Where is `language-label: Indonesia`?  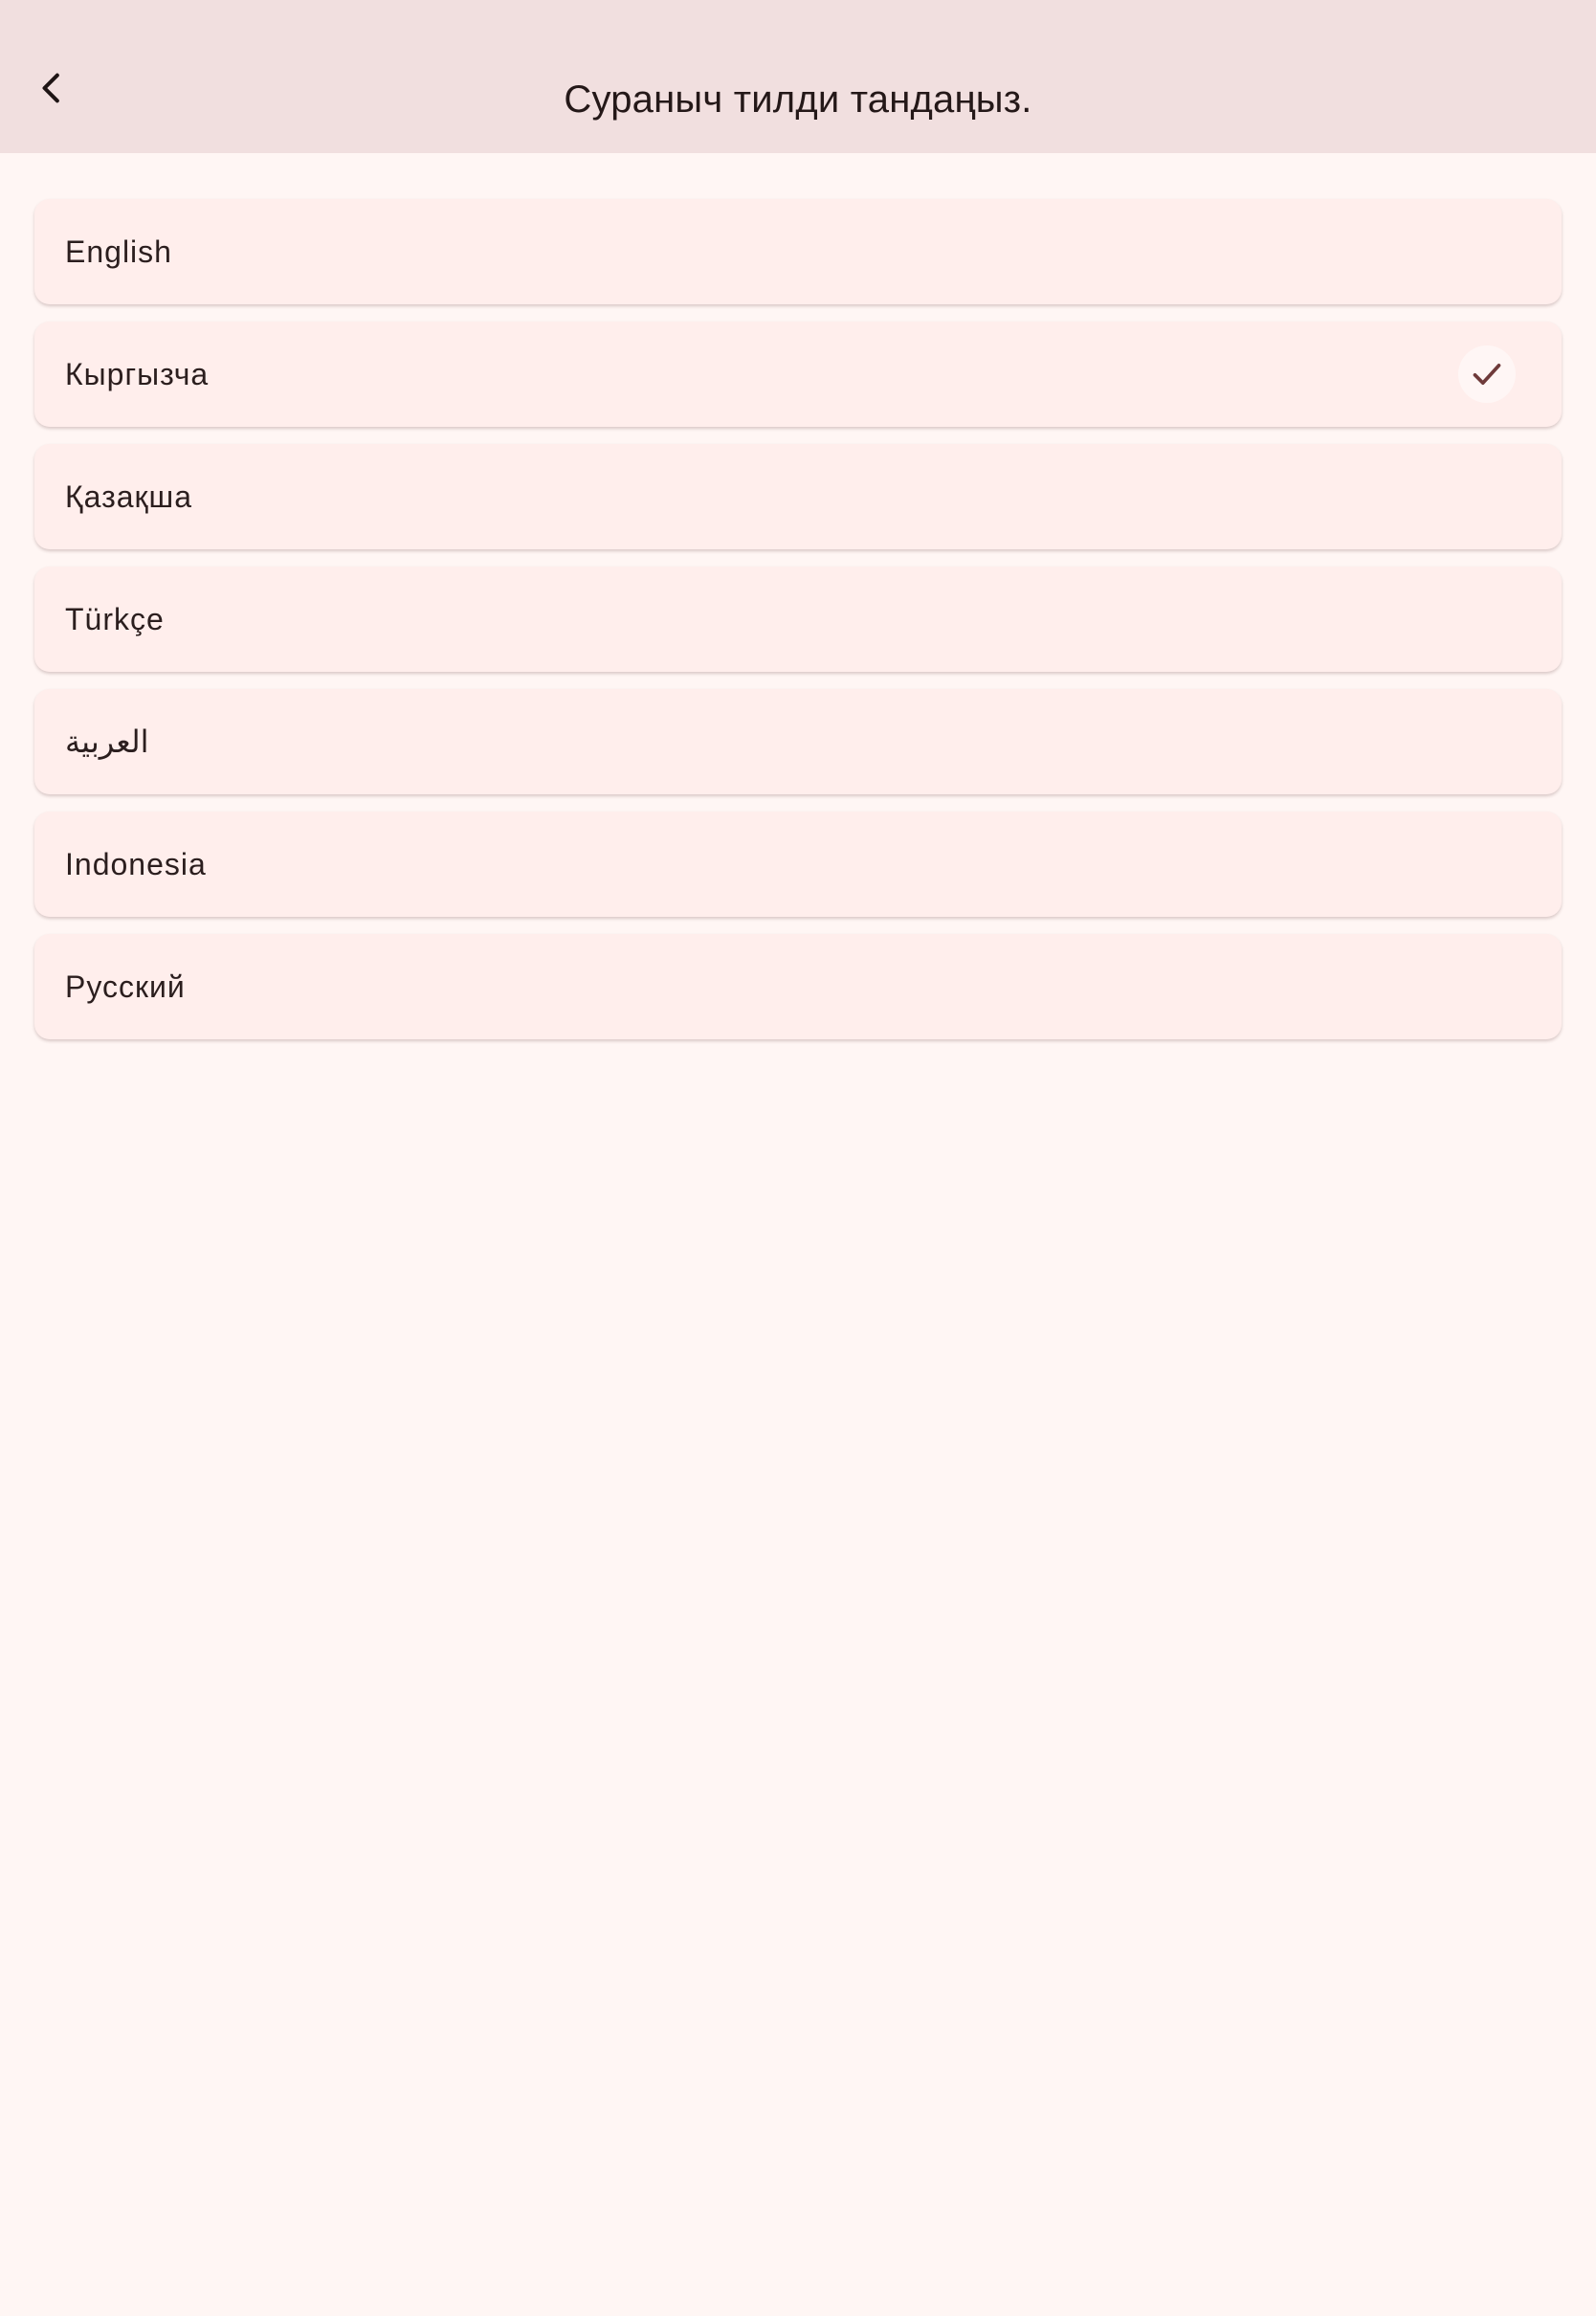
language-label: Indonesia is located at coordinates (136, 864).